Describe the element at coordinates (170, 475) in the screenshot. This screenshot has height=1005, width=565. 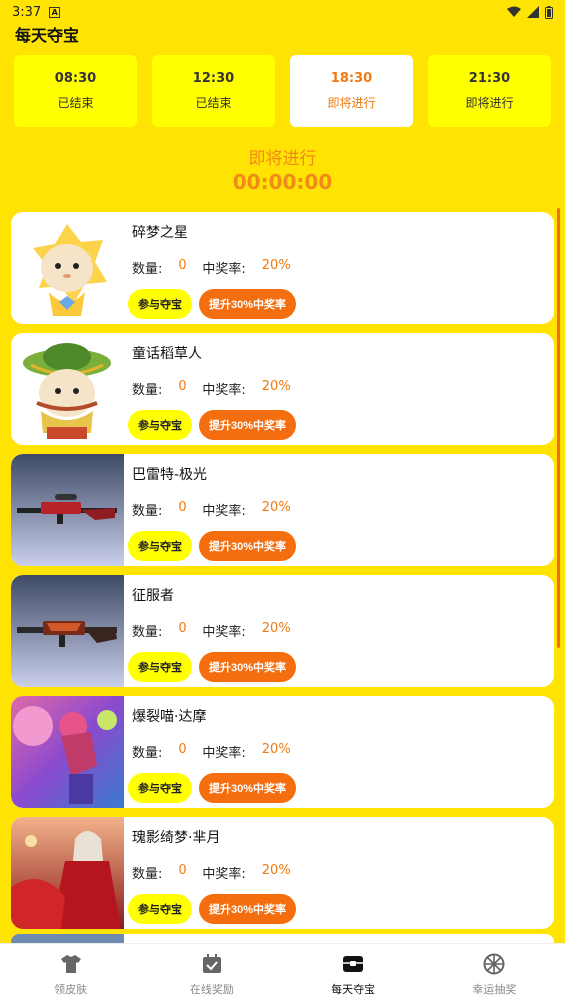
I see `prize-name: 巴雷特-极光` at that location.